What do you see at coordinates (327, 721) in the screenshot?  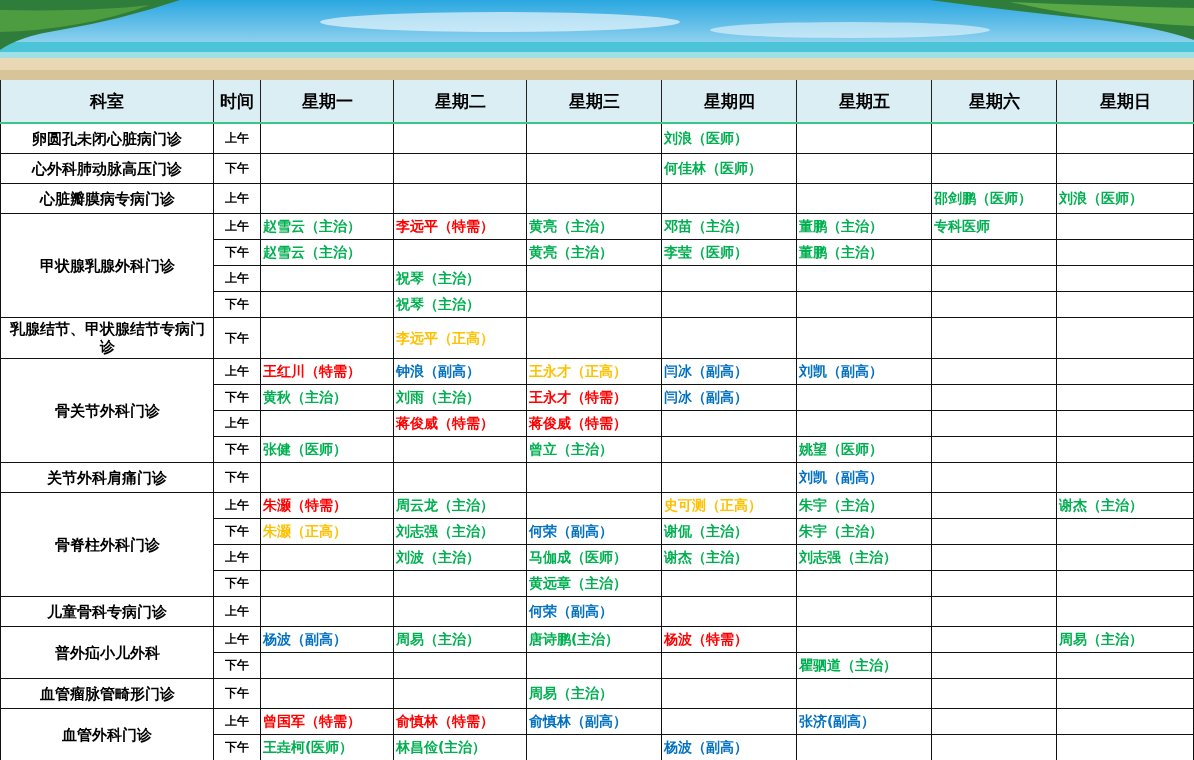 I see `doctor-cell: 曾国军（特需）` at bounding box center [327, 721].